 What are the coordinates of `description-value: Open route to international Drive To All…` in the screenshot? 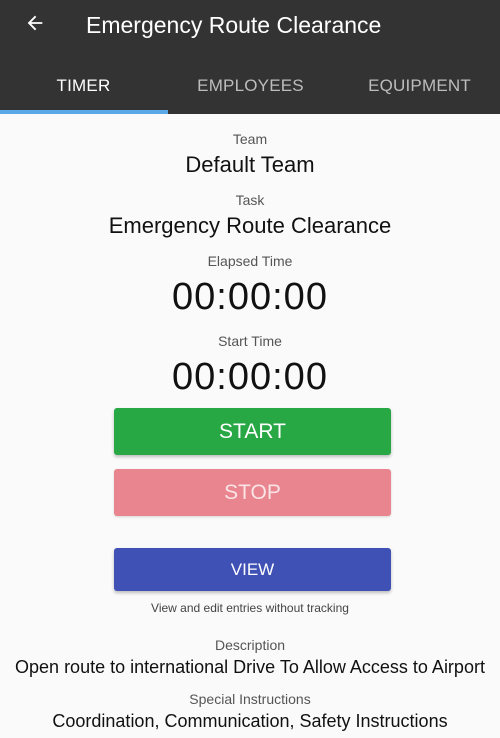 It's located at (250, 667).